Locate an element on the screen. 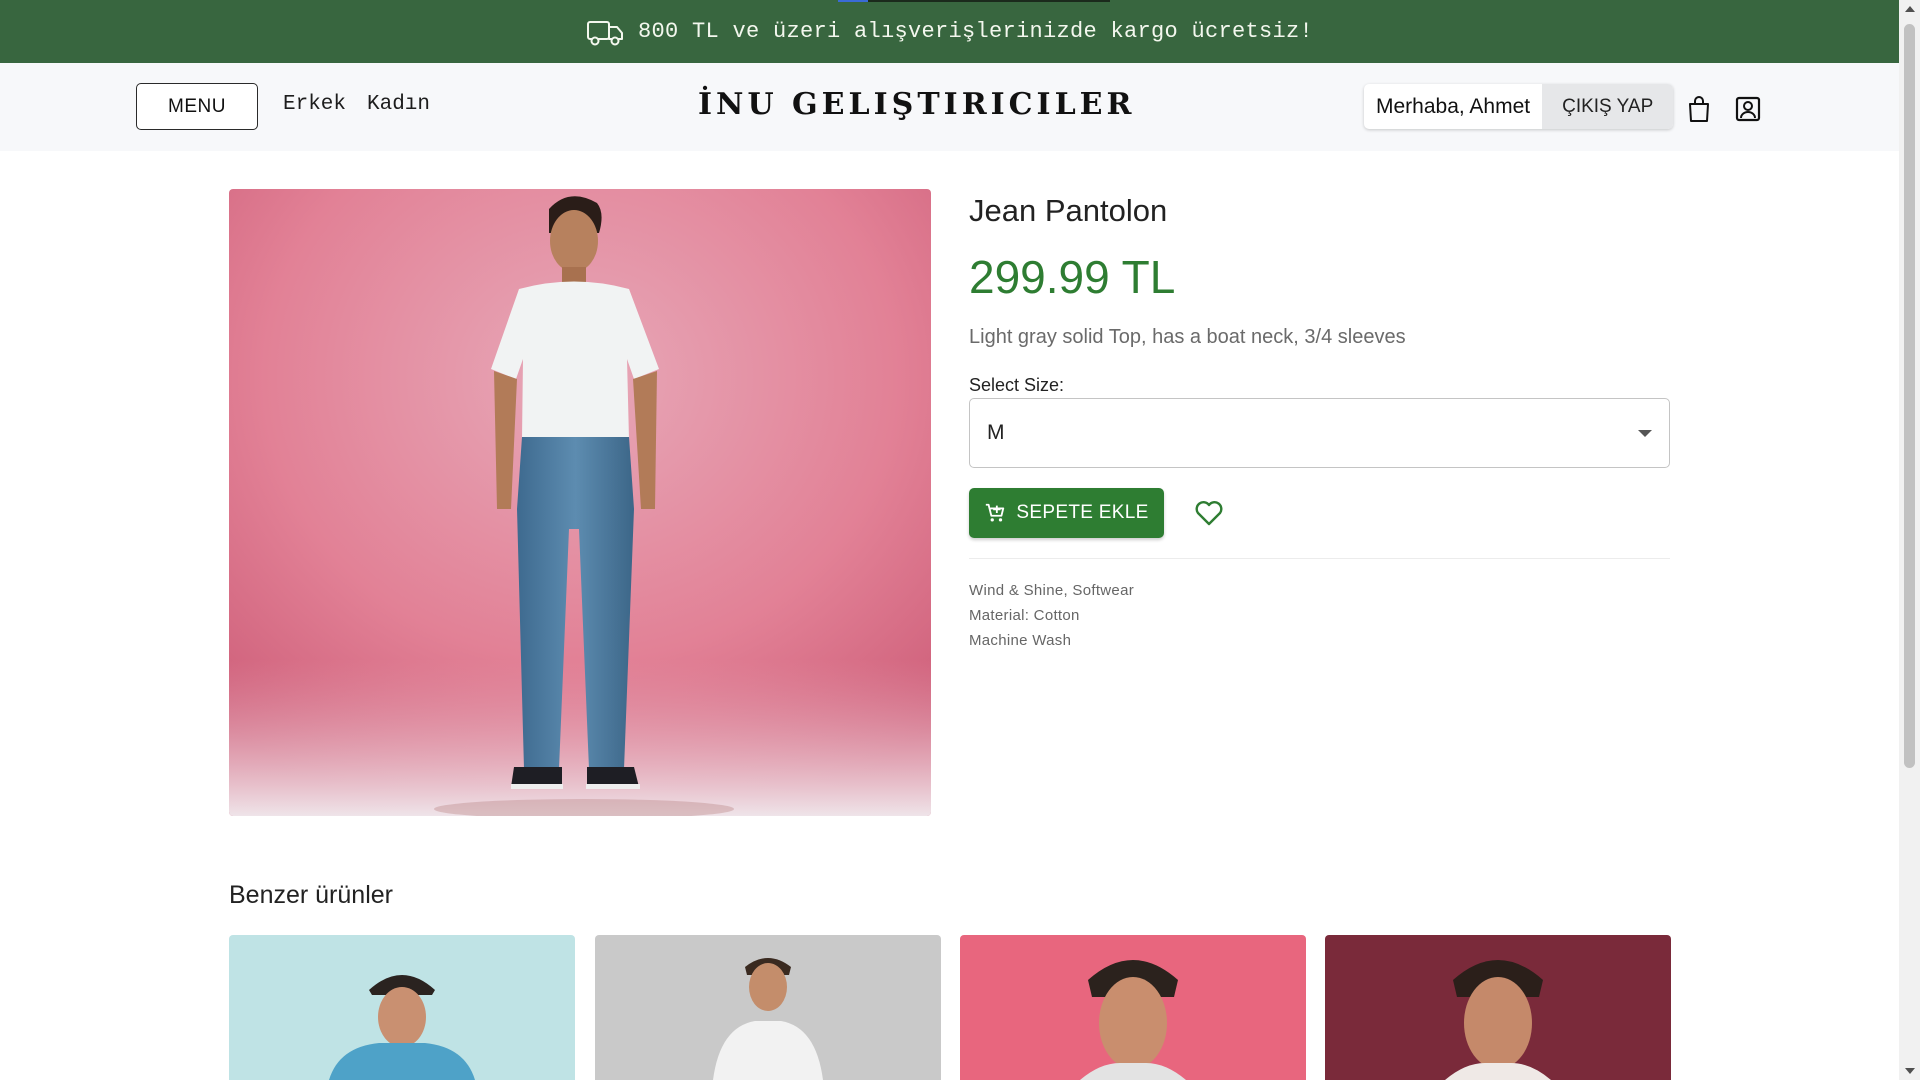 This screenshot has width=1920, height=1080. scrollbar-thumb is located at coordinates (1909, 396).